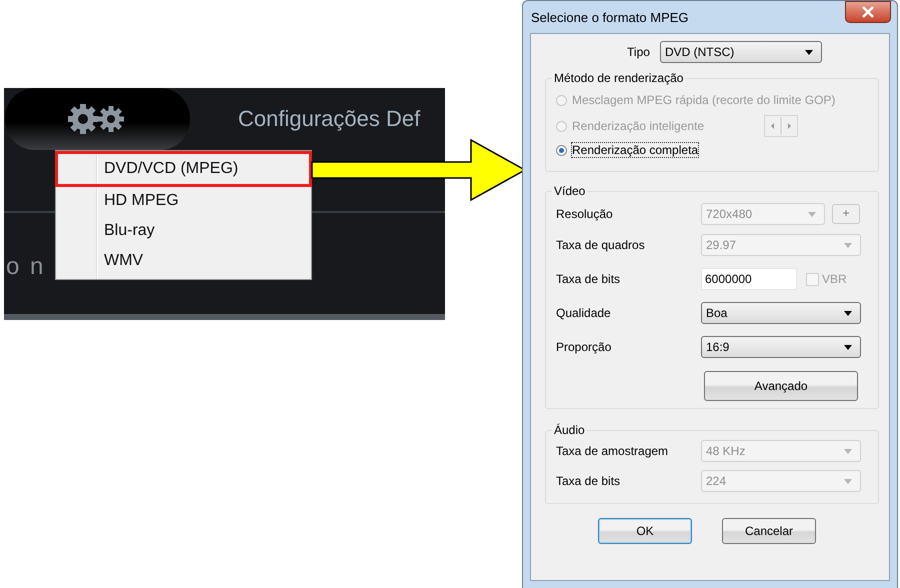 Image resolution: width=900 pixels, height=588 pixels. Describe the element at coordinates (741, 52) in the screenshot. I see `type-dropdown: DVD (NTSC)` at that location.